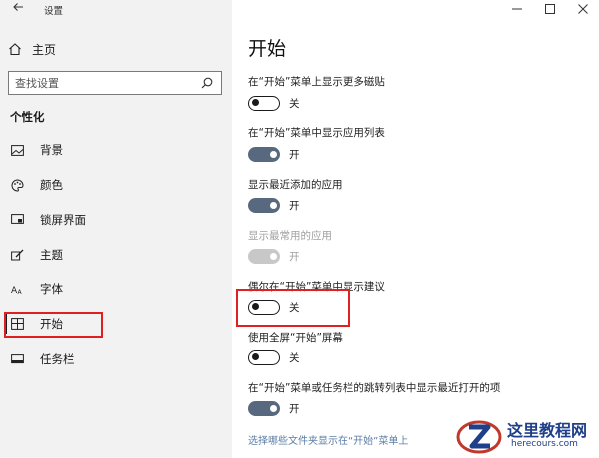 This screenshot has width=599, height=458. Describe the element at coordinates (51, 150) in the screenshot. I see `sidebar-item-label: 背景` at that location.